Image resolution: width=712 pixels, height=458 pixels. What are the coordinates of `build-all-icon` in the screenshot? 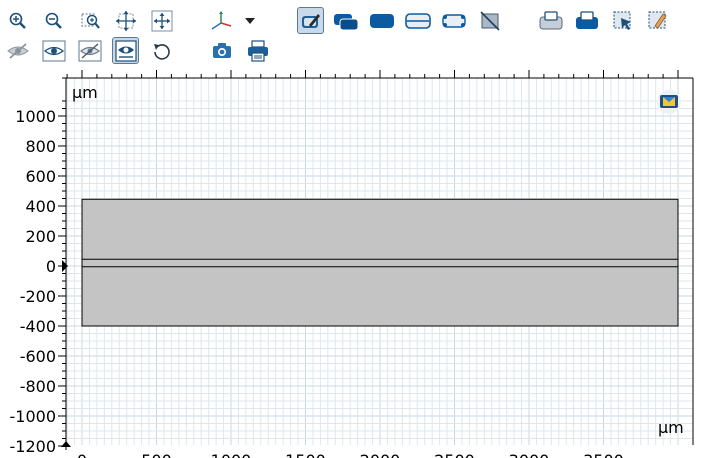 It's located at (587, 20).